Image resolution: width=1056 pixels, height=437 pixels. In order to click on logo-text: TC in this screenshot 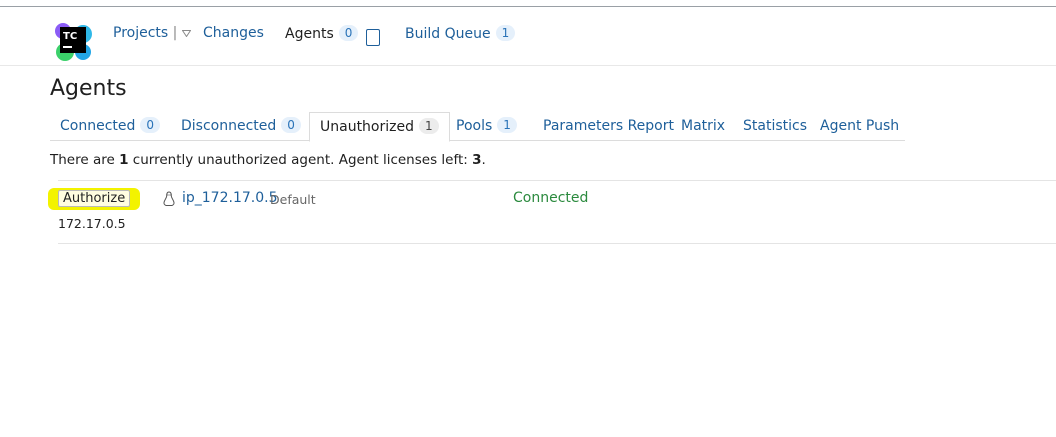, I will do `click(70, 36)`.